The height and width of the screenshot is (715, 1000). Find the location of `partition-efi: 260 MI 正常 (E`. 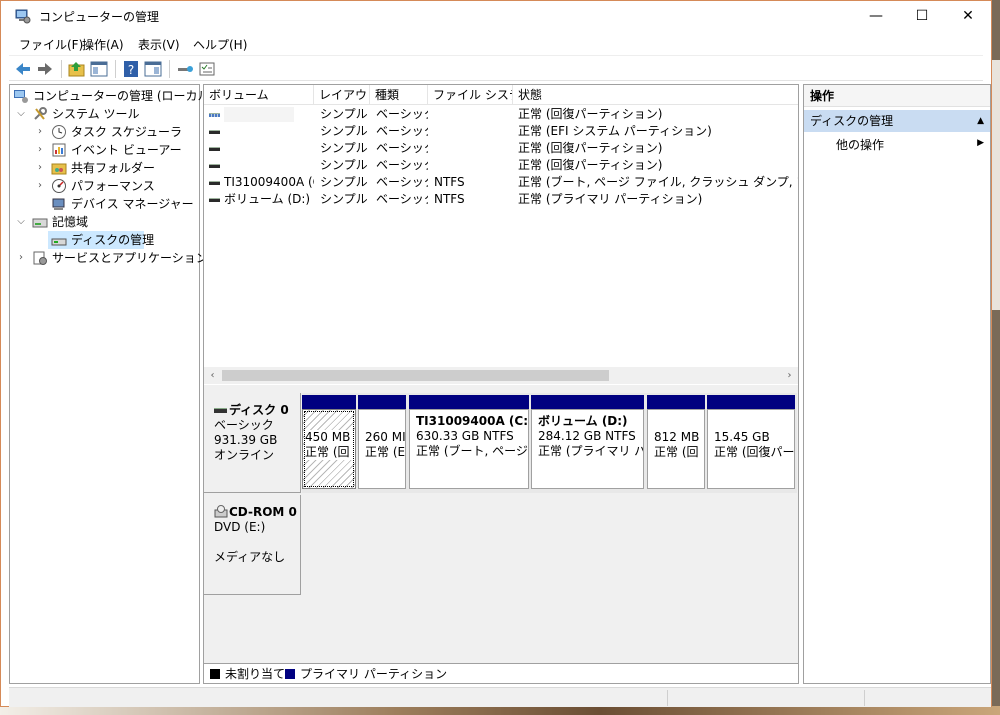

partition-efi: 260 MI 正常 (E is located at coordinates (382, 442).